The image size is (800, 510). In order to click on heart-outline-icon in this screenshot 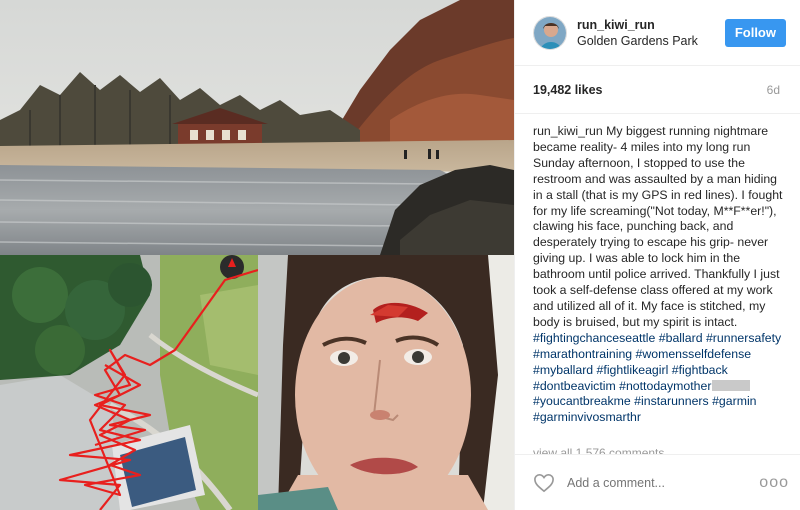, I will do `click(544, 483)`.